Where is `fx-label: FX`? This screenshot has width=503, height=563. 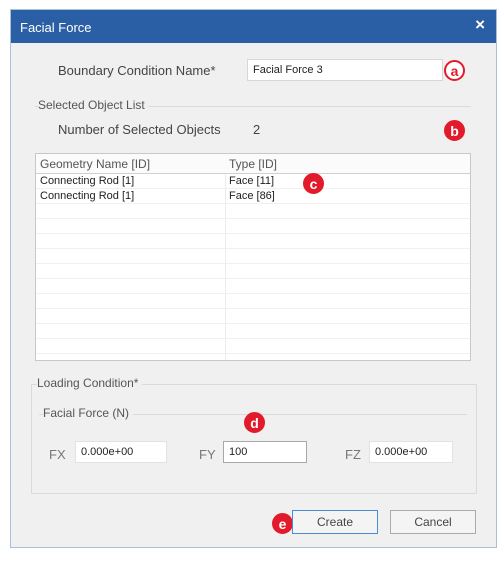
fx-label: FX is located at coordinates (57, 454).